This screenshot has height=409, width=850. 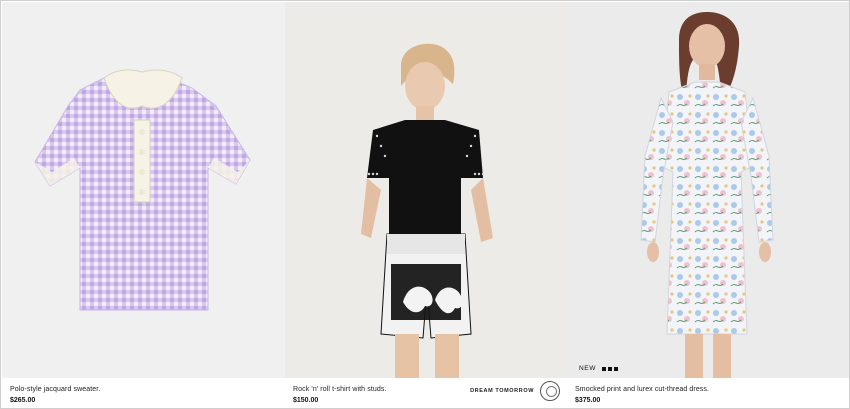 What do you see at coordinates (598, 368) in the screenshot?
I see `new-badge: NEW` at bounding box center [598, 368].